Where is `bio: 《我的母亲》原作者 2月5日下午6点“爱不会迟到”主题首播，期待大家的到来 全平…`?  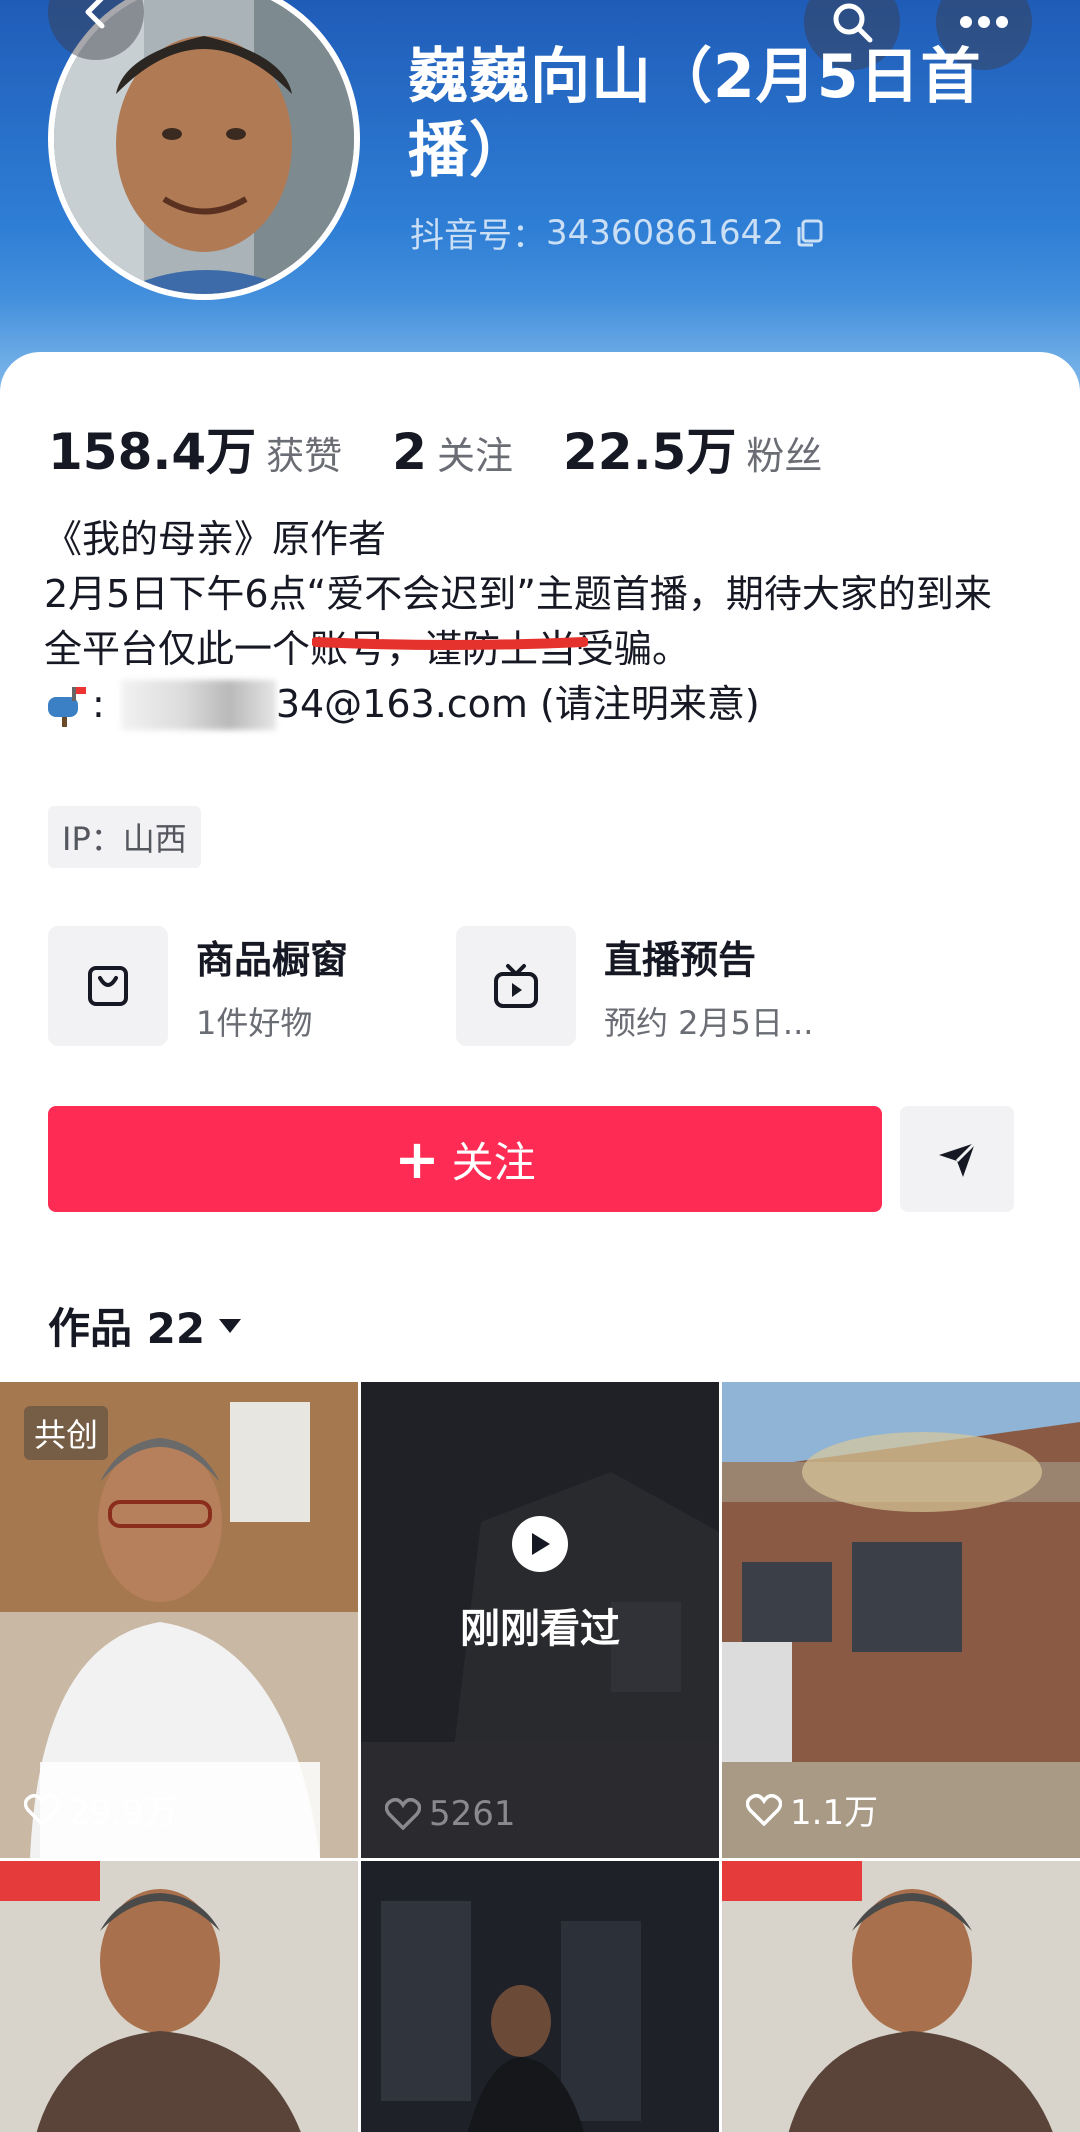 bio: 《我的母亲》原作者 2月5日下午6点“爱不会迟到”主题首播，期待大家的到来 全平… is located at coordinates (544, 622).